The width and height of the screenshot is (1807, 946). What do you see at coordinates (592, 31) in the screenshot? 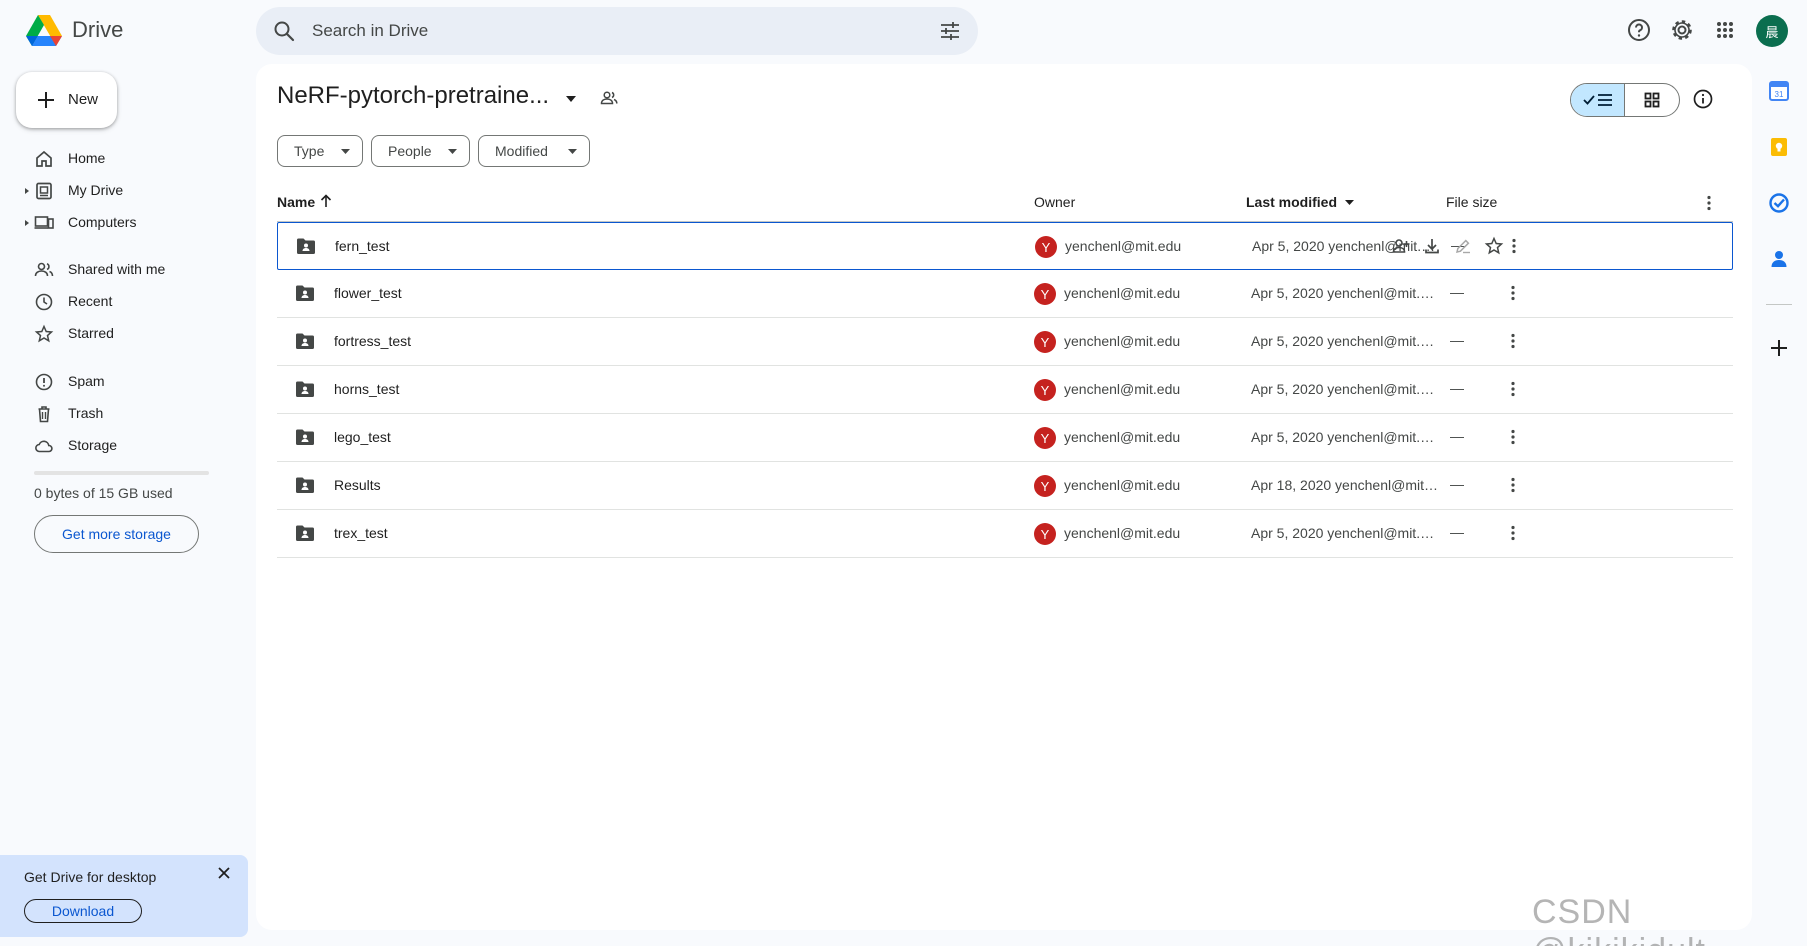
I see `search-input` at bounding box center [592, 31].